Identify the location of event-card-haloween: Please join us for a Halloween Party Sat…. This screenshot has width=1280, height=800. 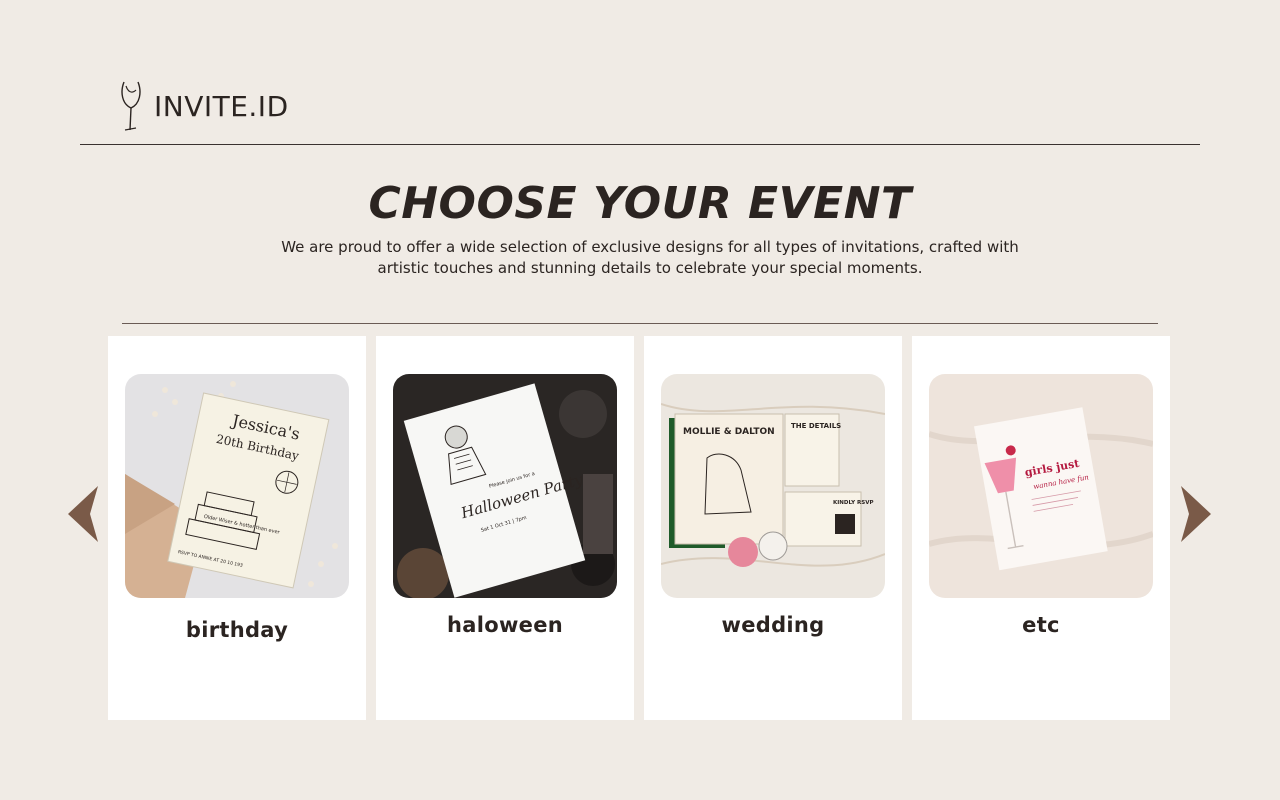
(505, 528).